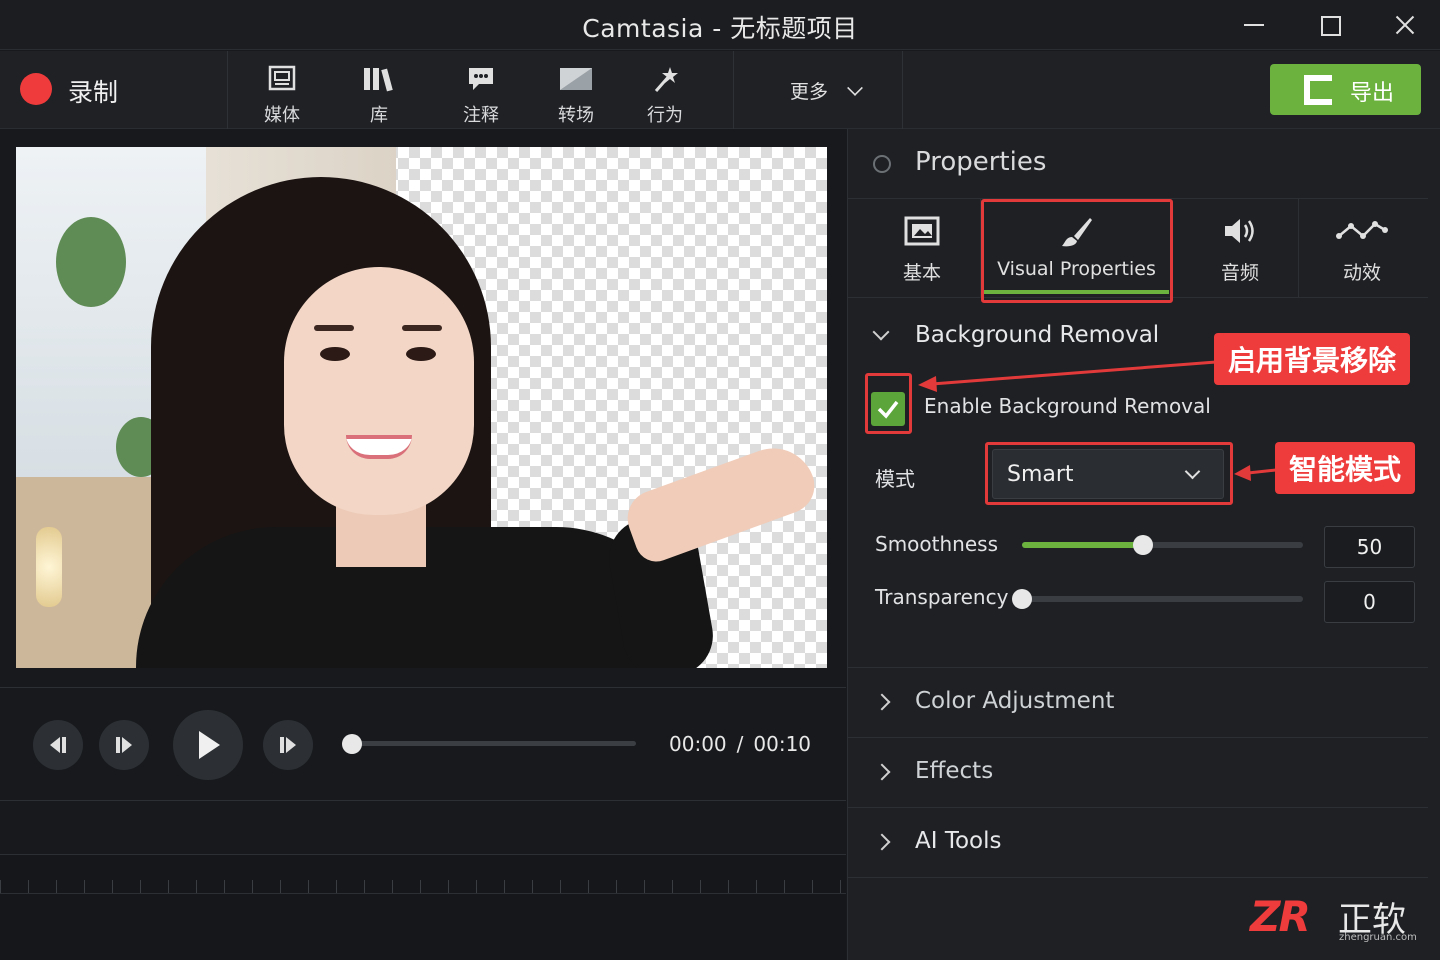 The image size is (1440, 960). What do you see at coordinates (1097, 420) in the screenshot?
I see `annotation-arrows` at bounding box center [1097, 420].